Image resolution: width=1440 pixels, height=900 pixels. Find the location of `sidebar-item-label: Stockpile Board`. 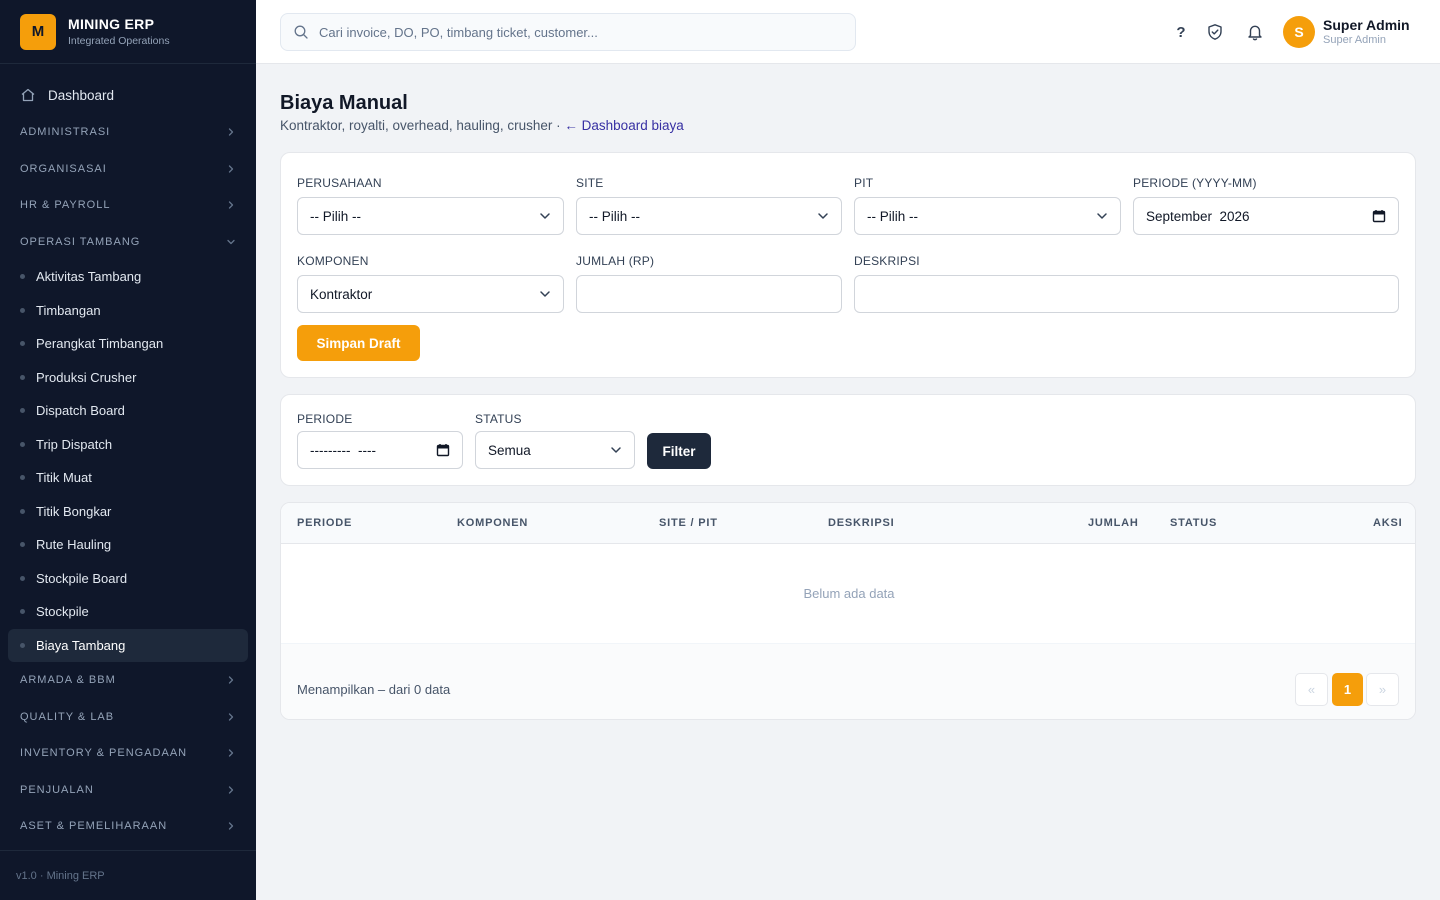

sidebar-item-label: Stockpile Board is located at coordinates (82, 578).